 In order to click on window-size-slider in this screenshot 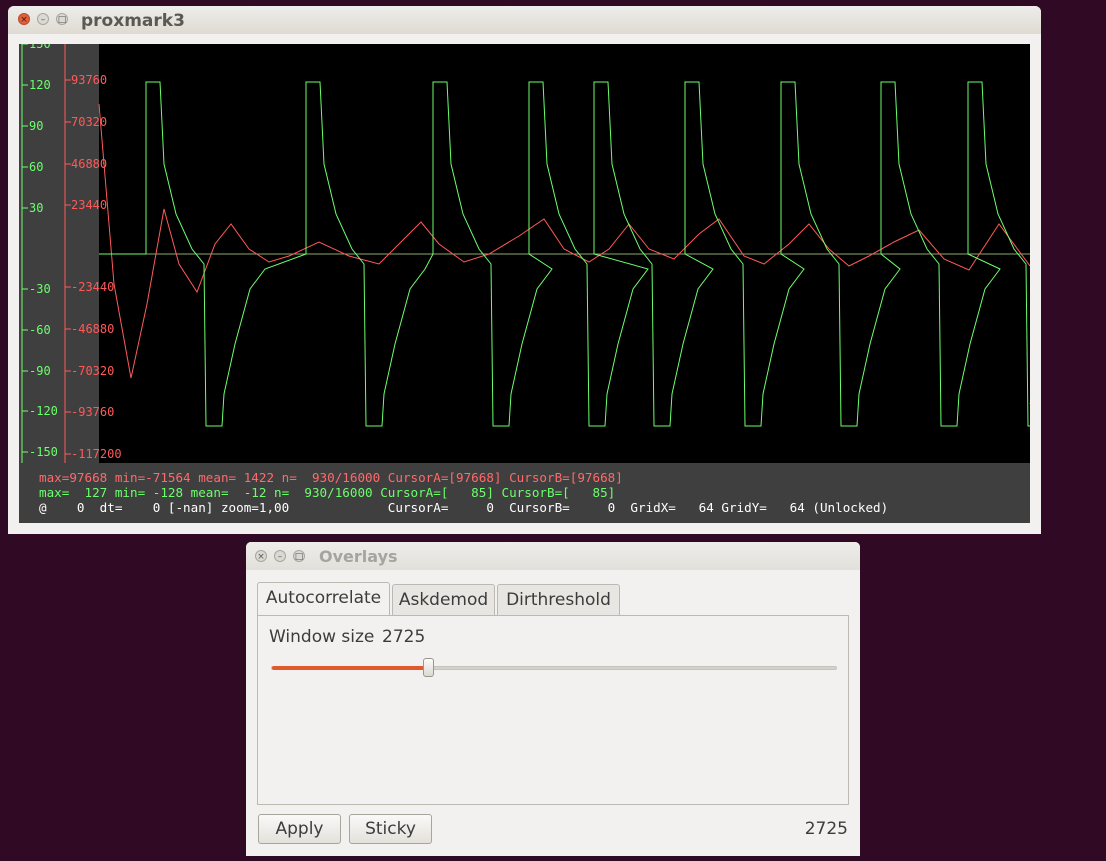, I will do `click(554, 667)`.